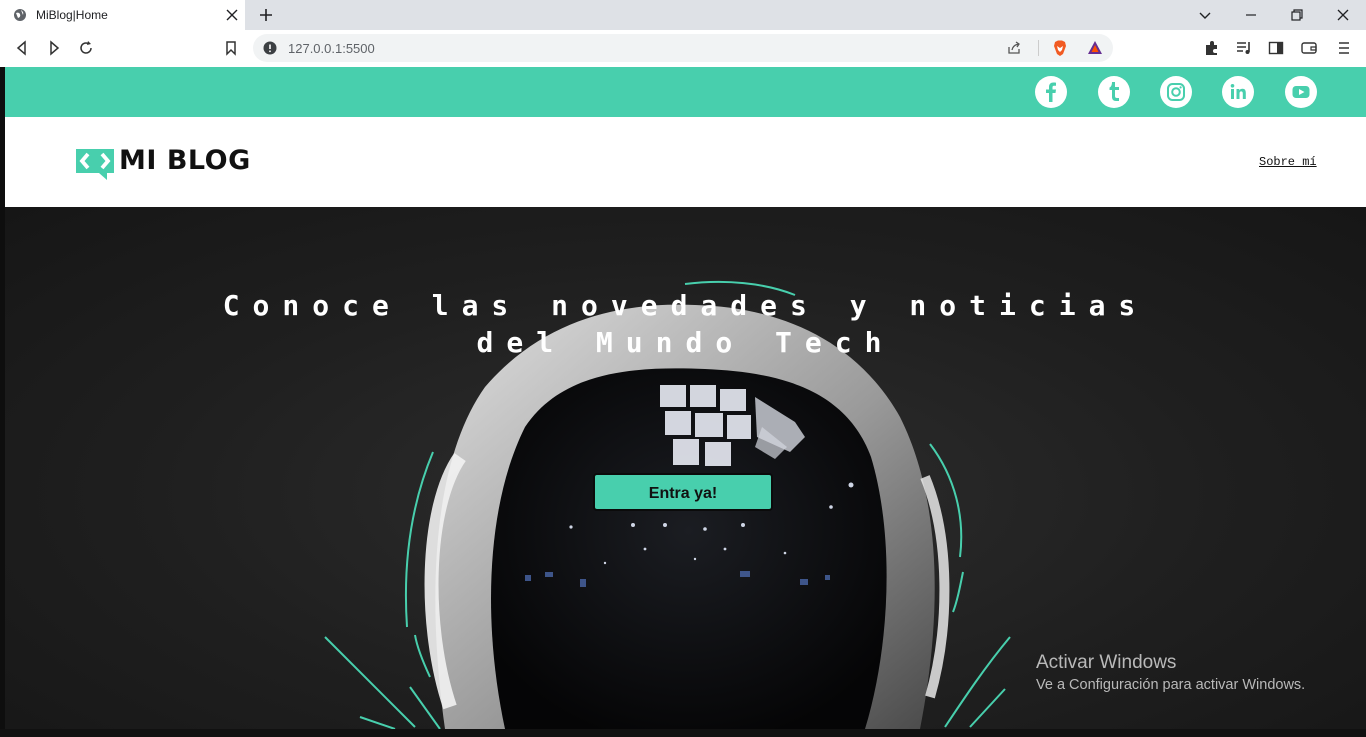 The image size is (1366, 737). Describe the element at coordinates (1244, 48) in the screenshot. I see `playlist-icon` at that location.